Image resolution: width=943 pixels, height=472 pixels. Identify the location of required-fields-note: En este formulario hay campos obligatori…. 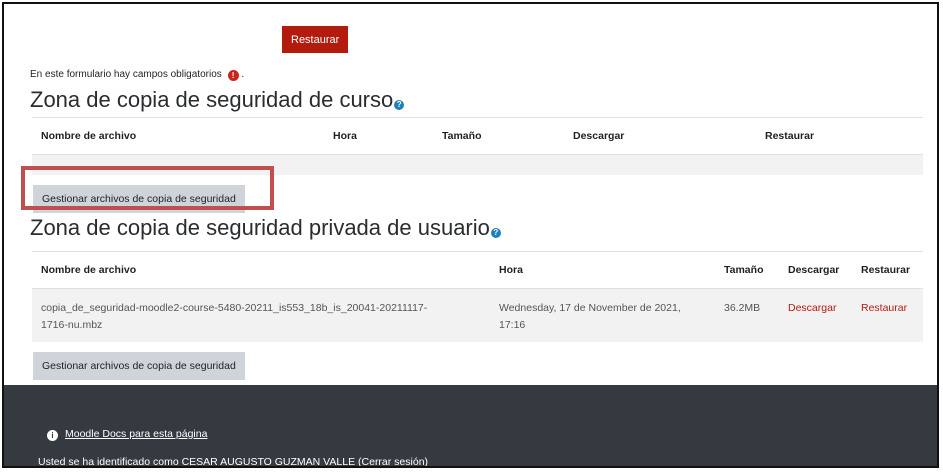
(137, 75).